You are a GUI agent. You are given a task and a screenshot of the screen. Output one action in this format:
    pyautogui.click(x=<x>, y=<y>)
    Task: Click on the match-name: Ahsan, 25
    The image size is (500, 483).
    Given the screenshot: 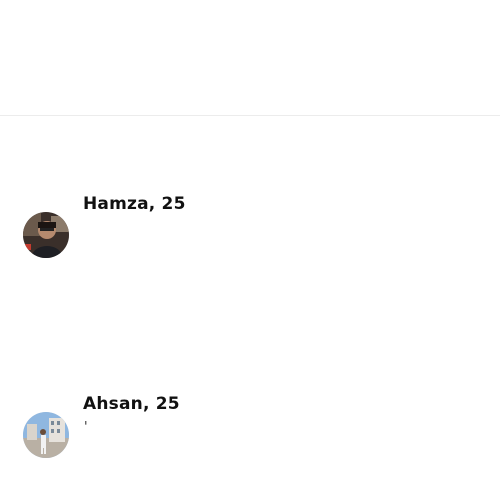 What is the action you would take?
    pyautogui.click(x=131, y=404)
    